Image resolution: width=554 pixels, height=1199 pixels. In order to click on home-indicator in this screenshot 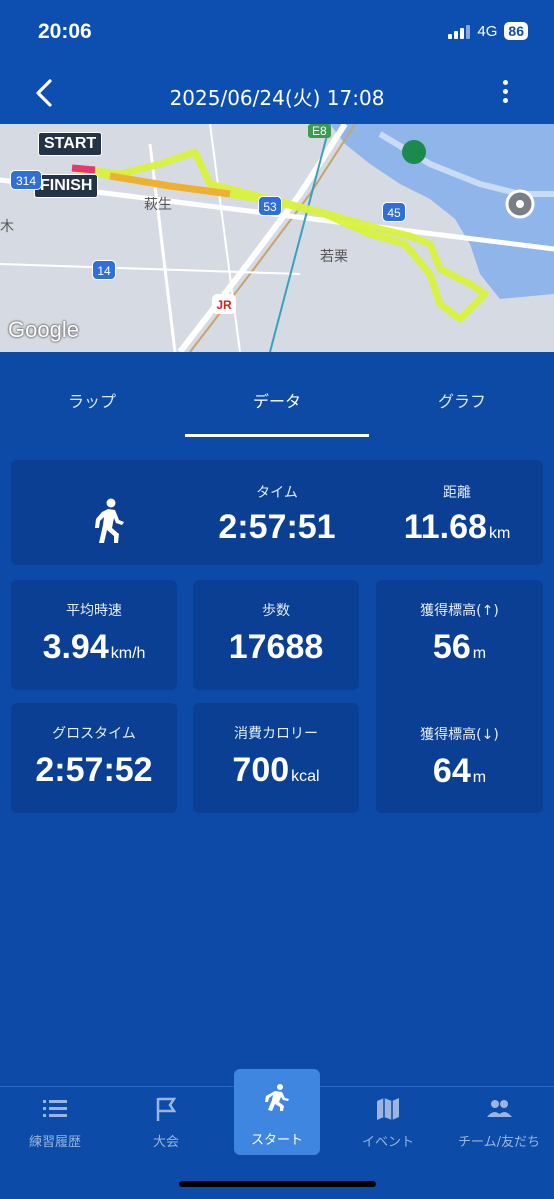, I will do `click(277, 1184)`.